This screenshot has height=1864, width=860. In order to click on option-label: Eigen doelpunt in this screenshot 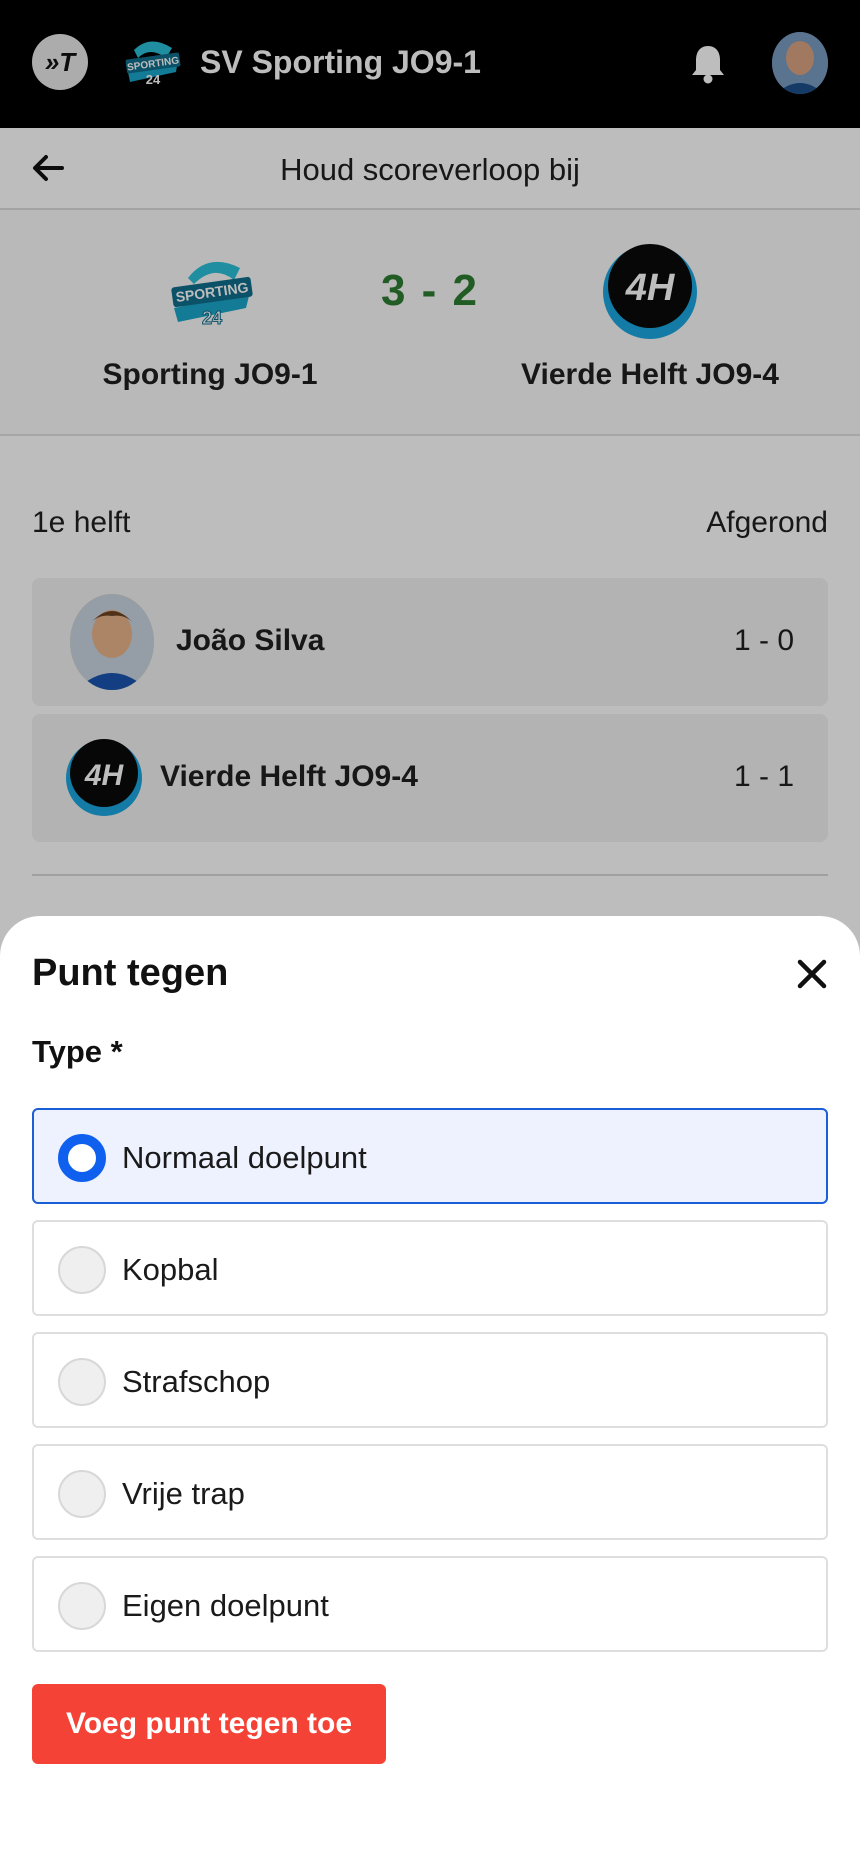, I will do `click(225, 1605)`.